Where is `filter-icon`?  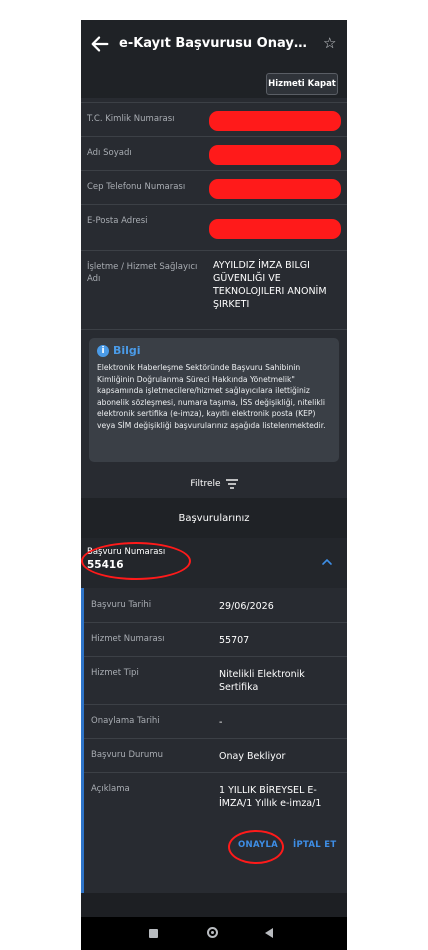 filter-icon is located at coordinates (231, 484).